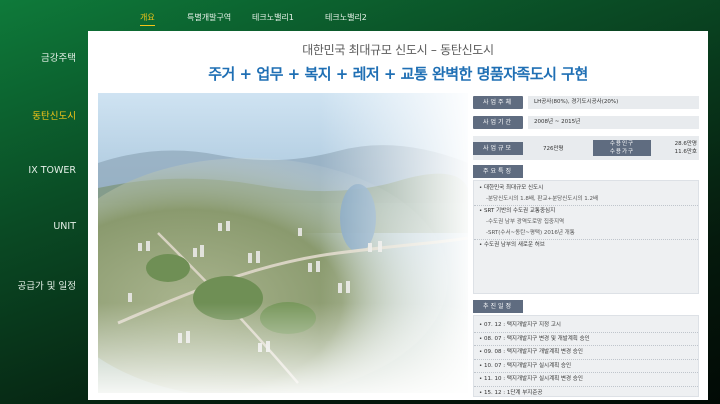 The image size is (720, 404). I want to click on population-value: 28.6만명, so click(685, 144).